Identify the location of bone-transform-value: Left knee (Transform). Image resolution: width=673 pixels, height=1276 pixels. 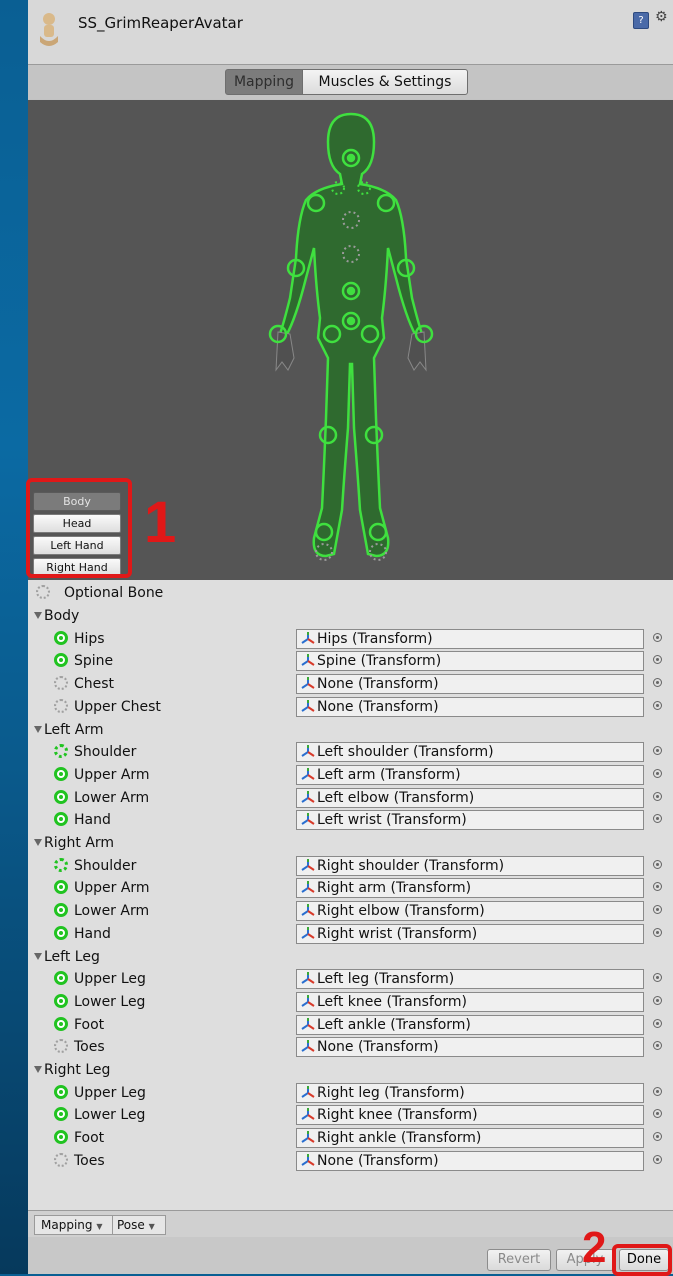
(392, 1001).